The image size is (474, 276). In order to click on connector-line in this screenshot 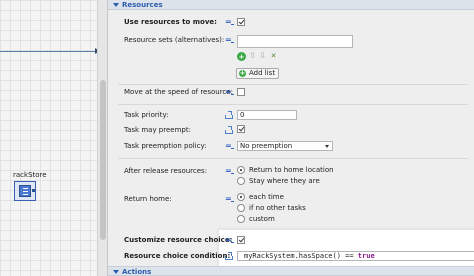, I will do `click(48, 51)`.